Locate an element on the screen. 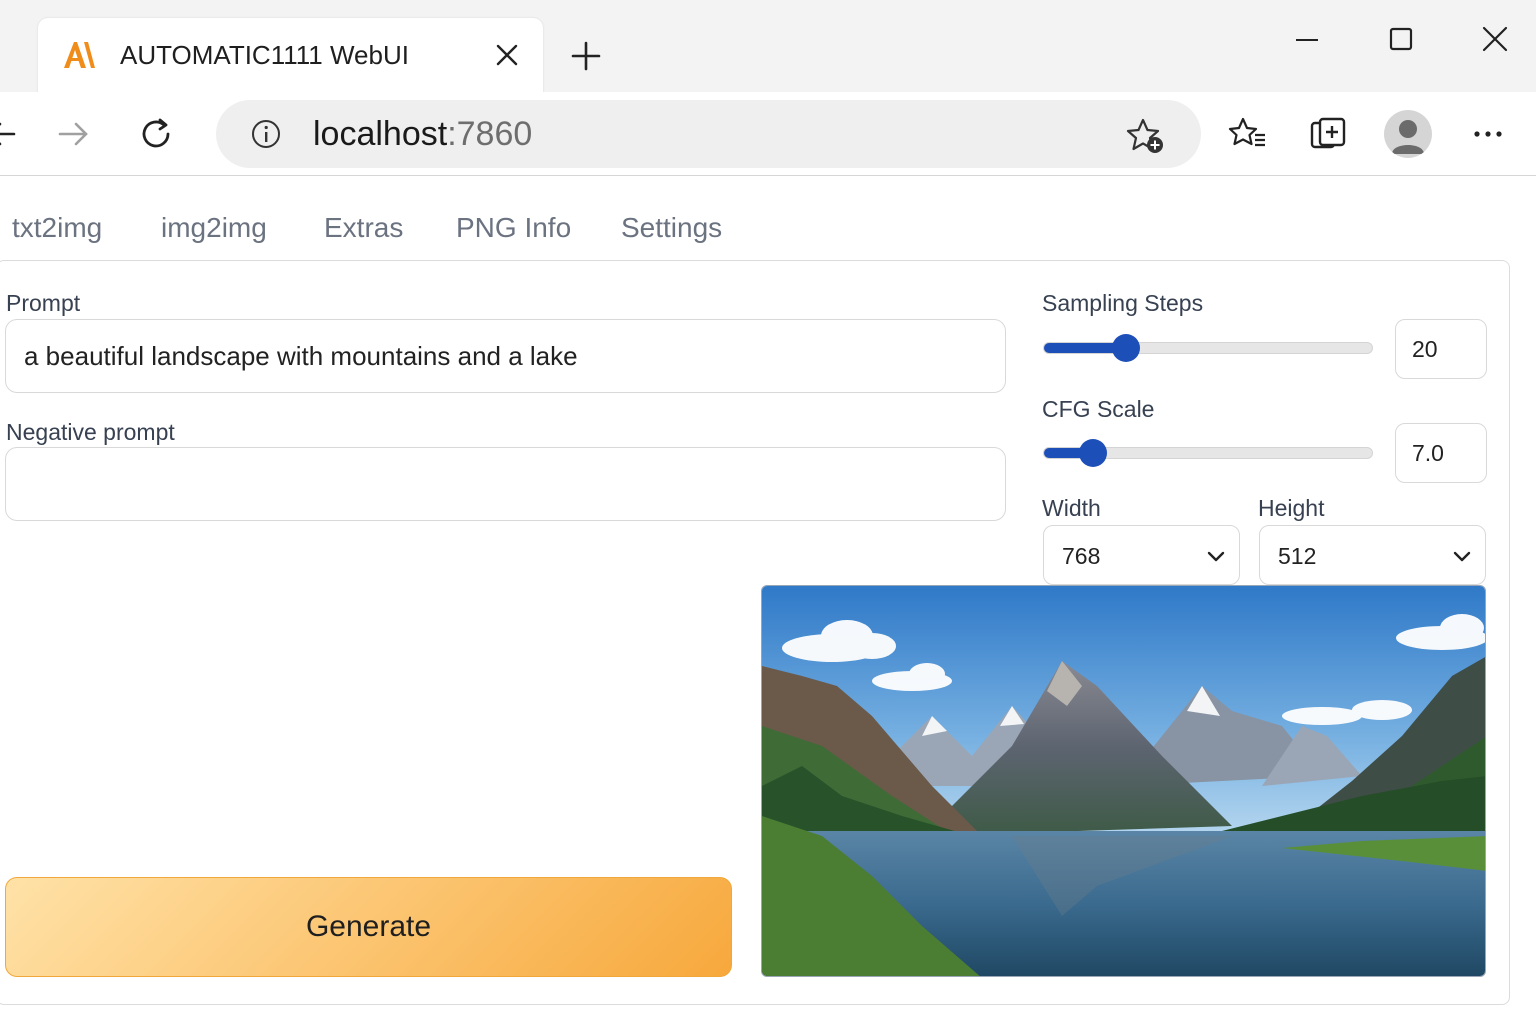 The height and width of the screenshot is (1024, 1536). negative-prompt-label: Negative prompt is located at coordinates (90, 432).